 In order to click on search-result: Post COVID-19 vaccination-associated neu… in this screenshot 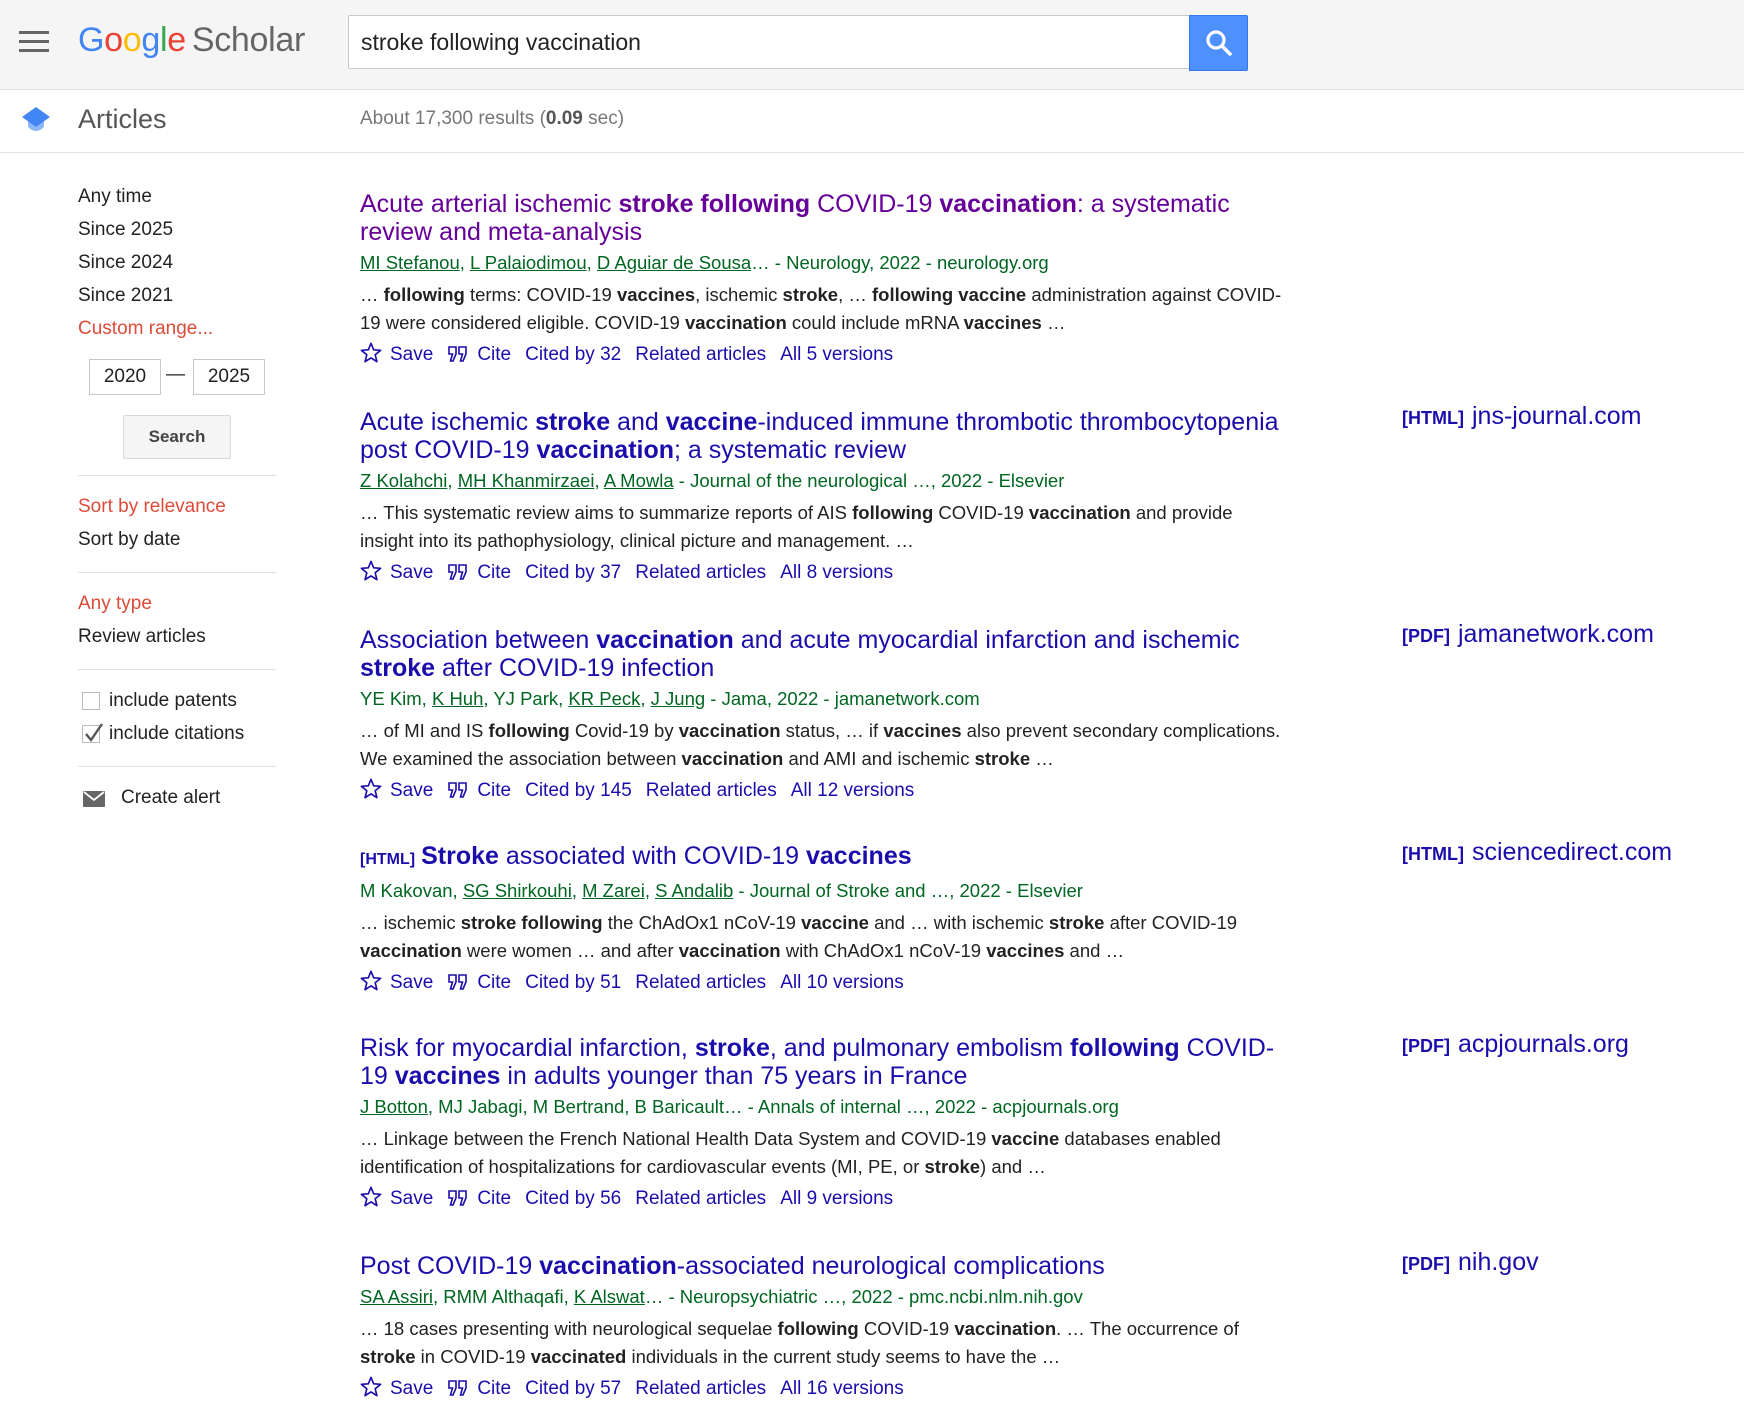, I will do `click(825, 1327)`.